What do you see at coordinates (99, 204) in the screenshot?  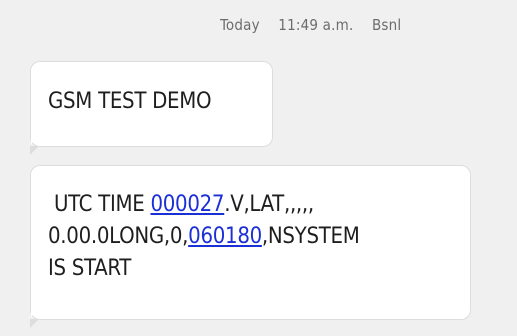 I see `message-text-segment: UTC TIME` at bounding box center [99, 204].